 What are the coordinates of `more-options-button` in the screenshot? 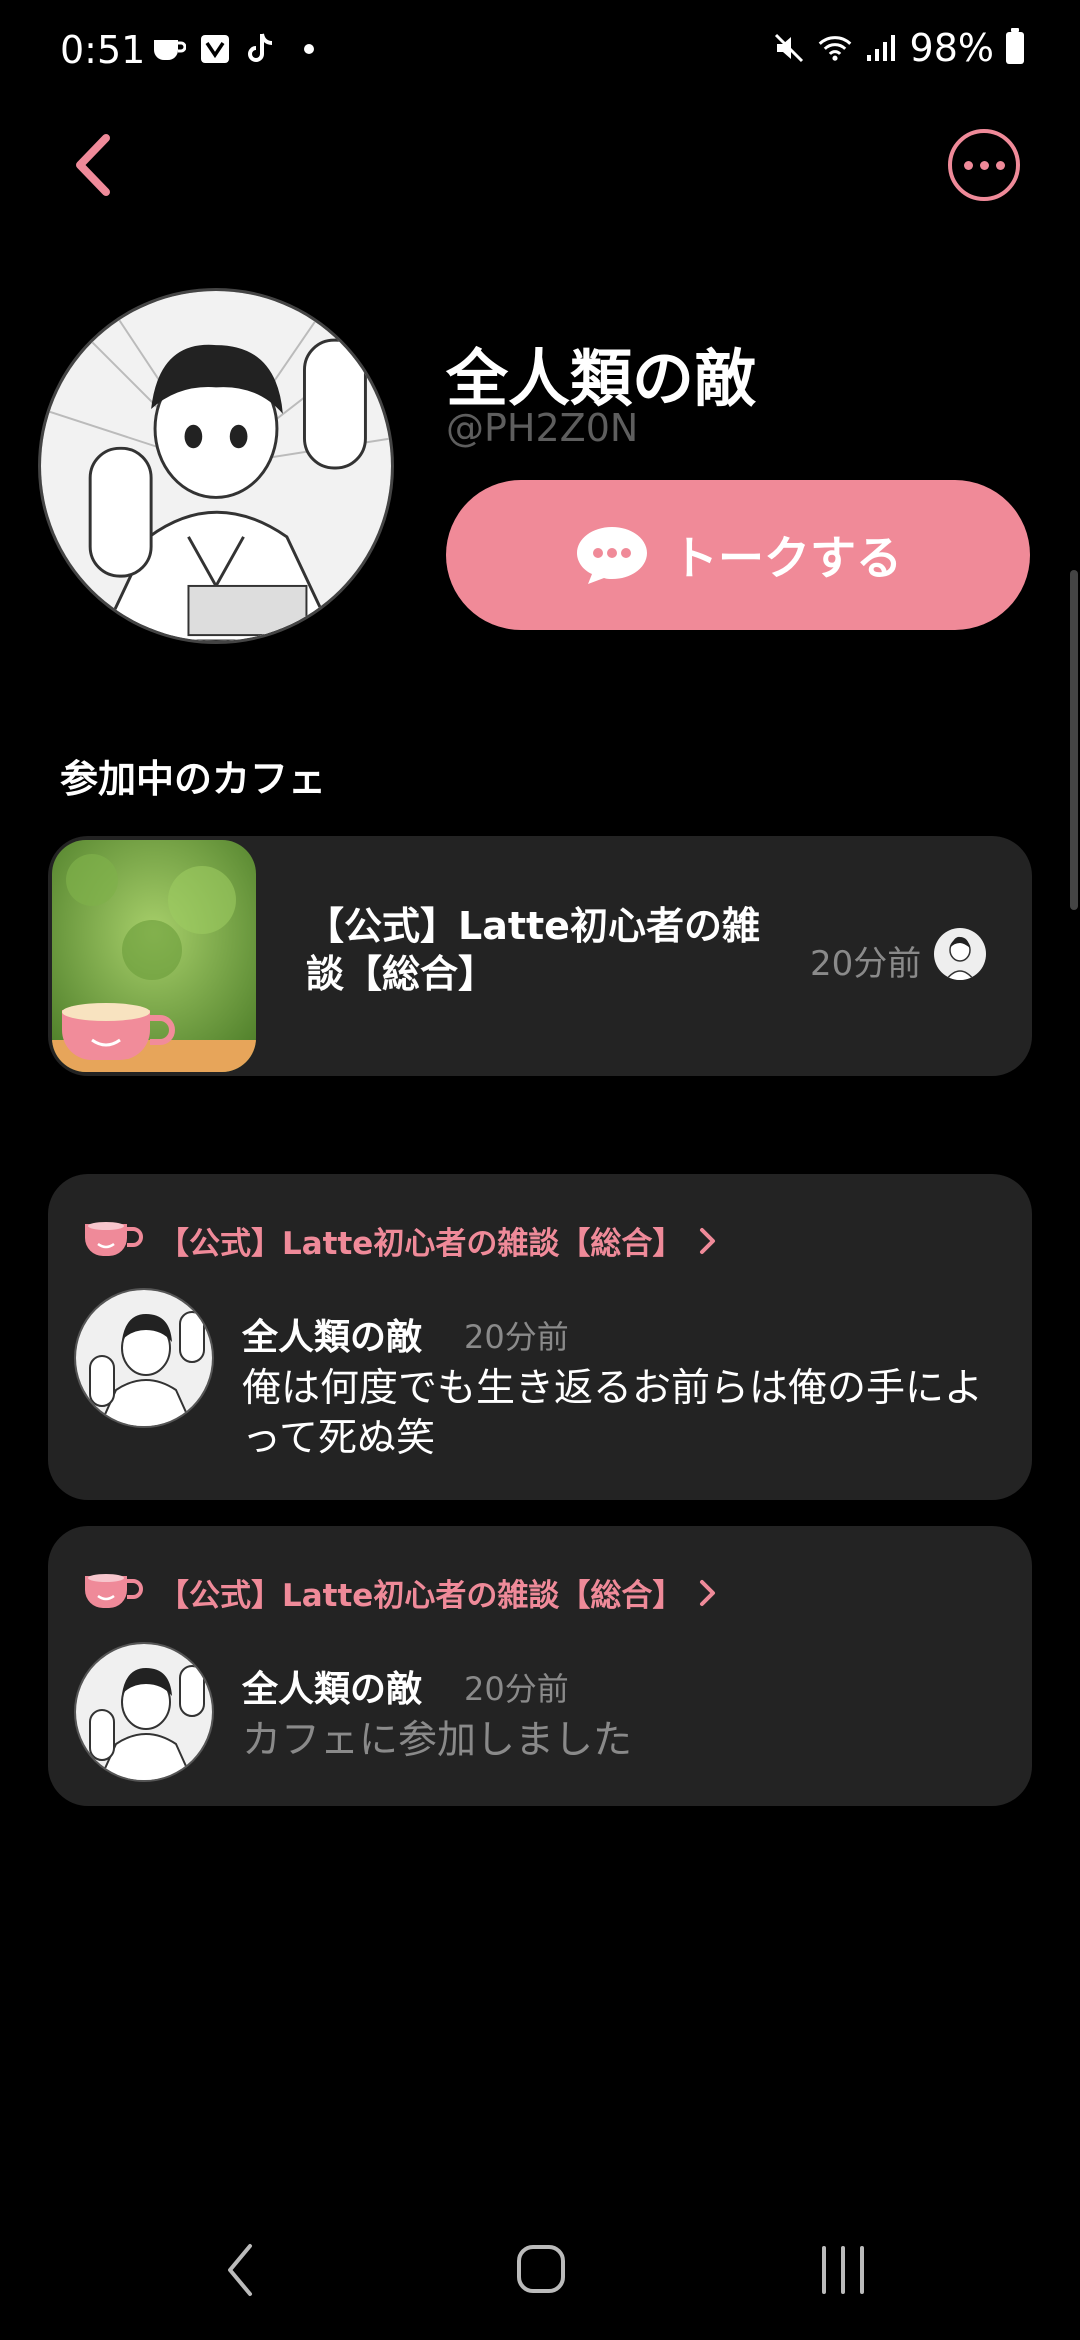 It's located at (984, 165).